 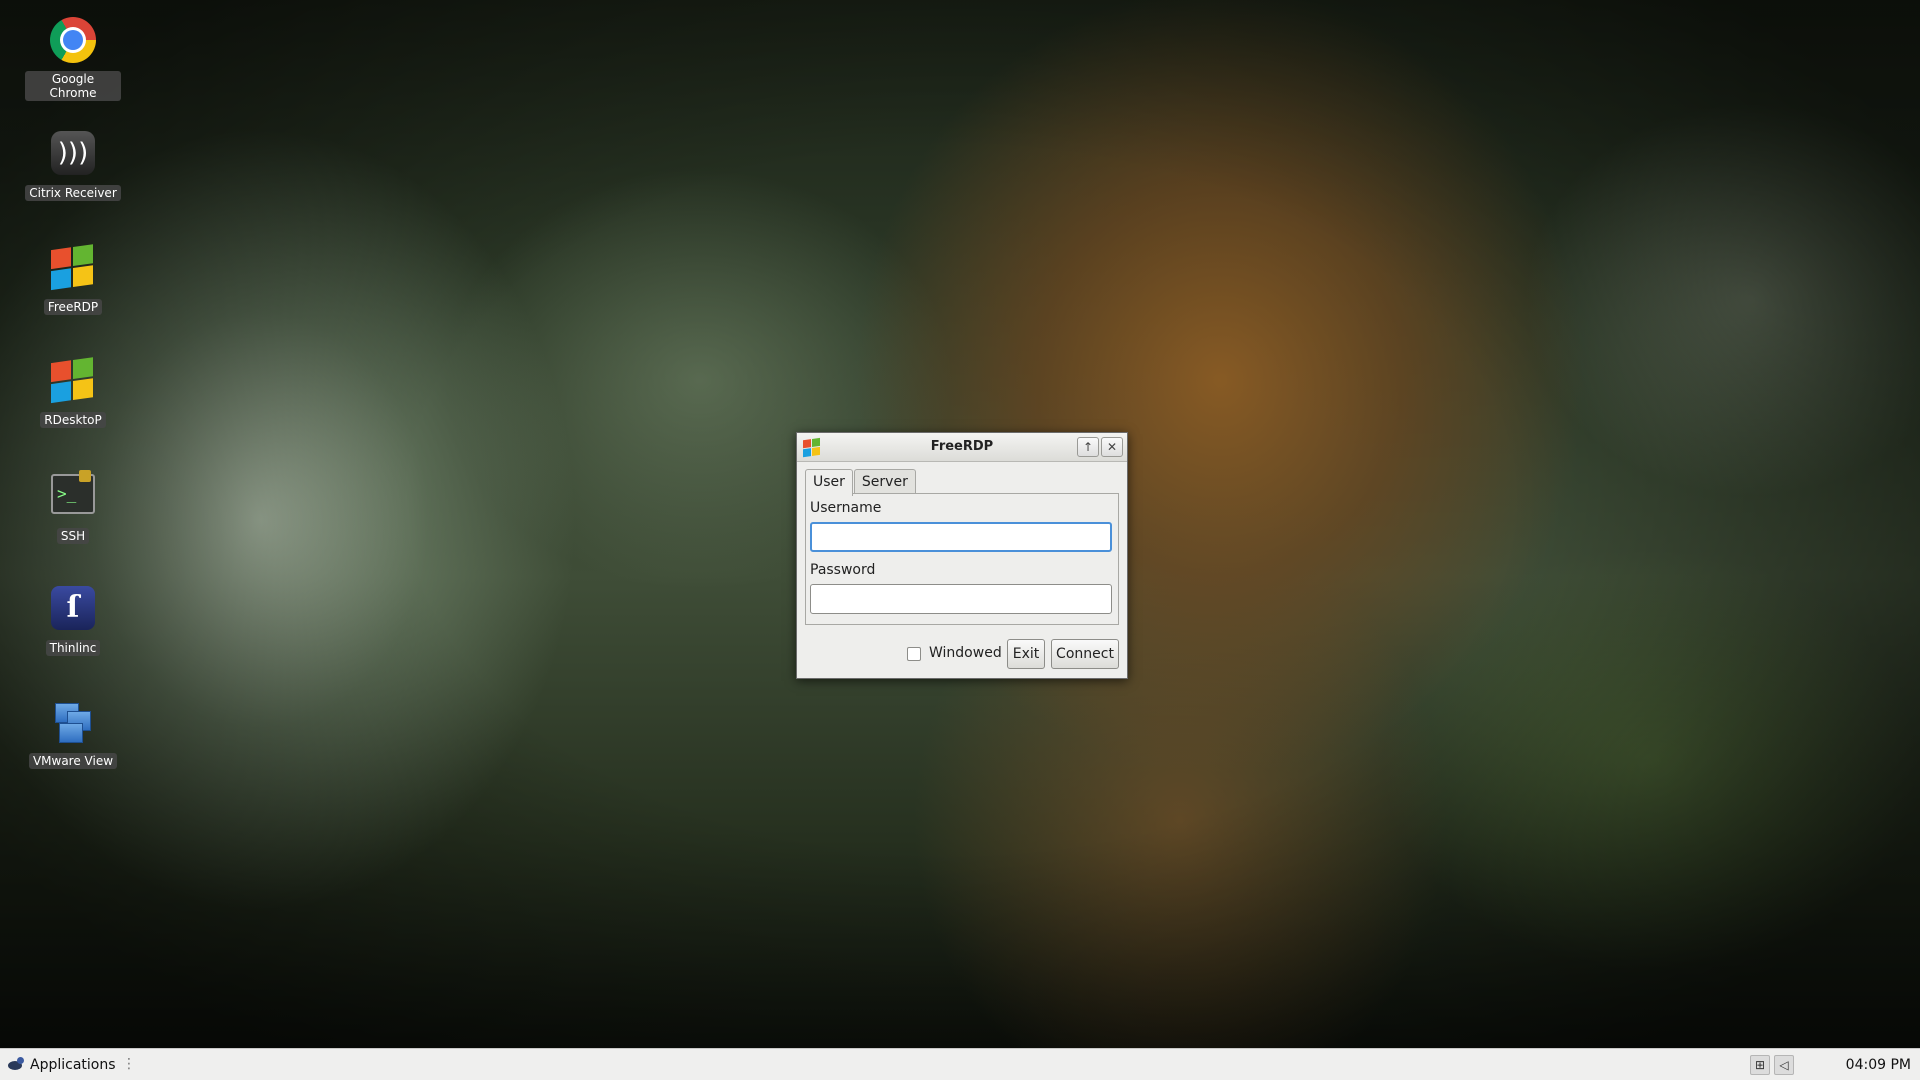 I want to click on maximize-button: ↑, so click(x=1088, y=447).